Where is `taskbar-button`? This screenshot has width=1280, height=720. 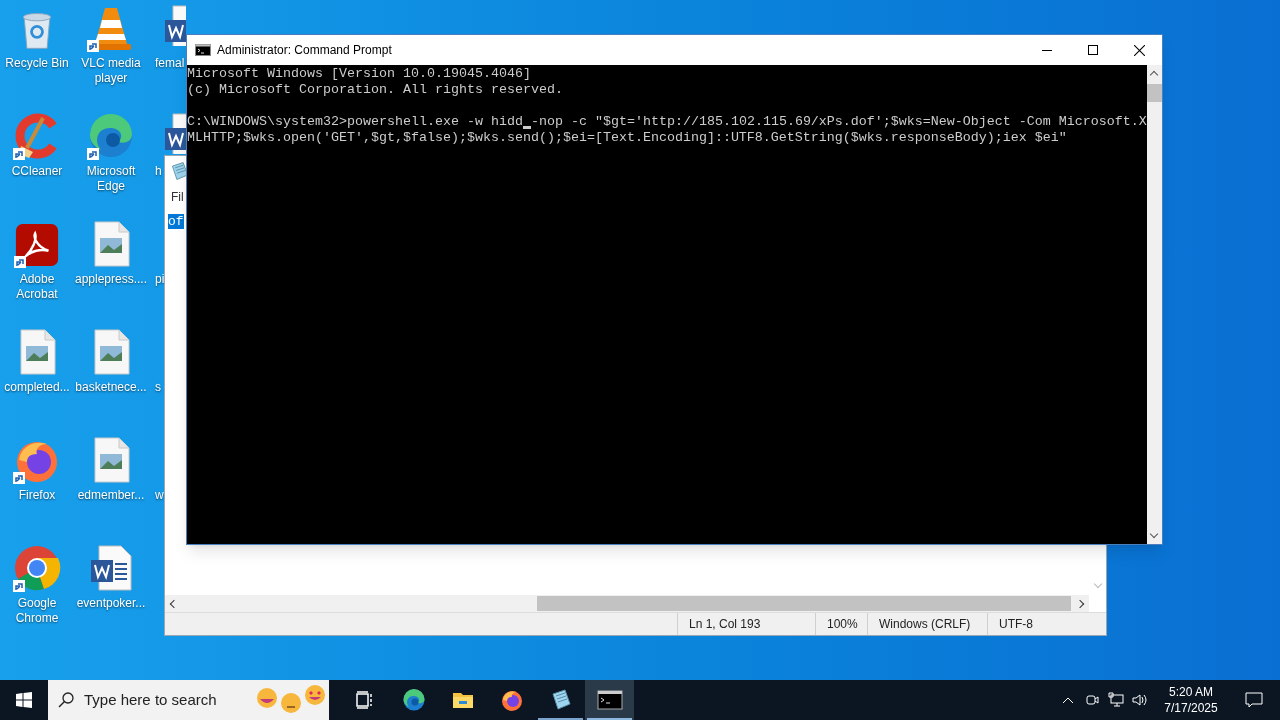
taskbar-button is located at coordinates (609, 700).